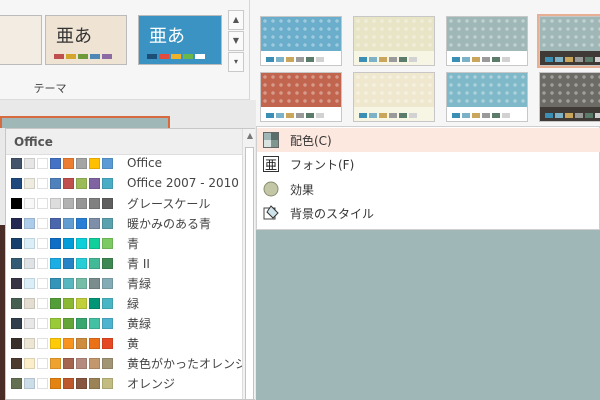 This screenshot has height=400, width=600. Describe the element at coordinates (236, 20) in the screenshot. I see `gallery-scroll-up-button: ▲` at that location.